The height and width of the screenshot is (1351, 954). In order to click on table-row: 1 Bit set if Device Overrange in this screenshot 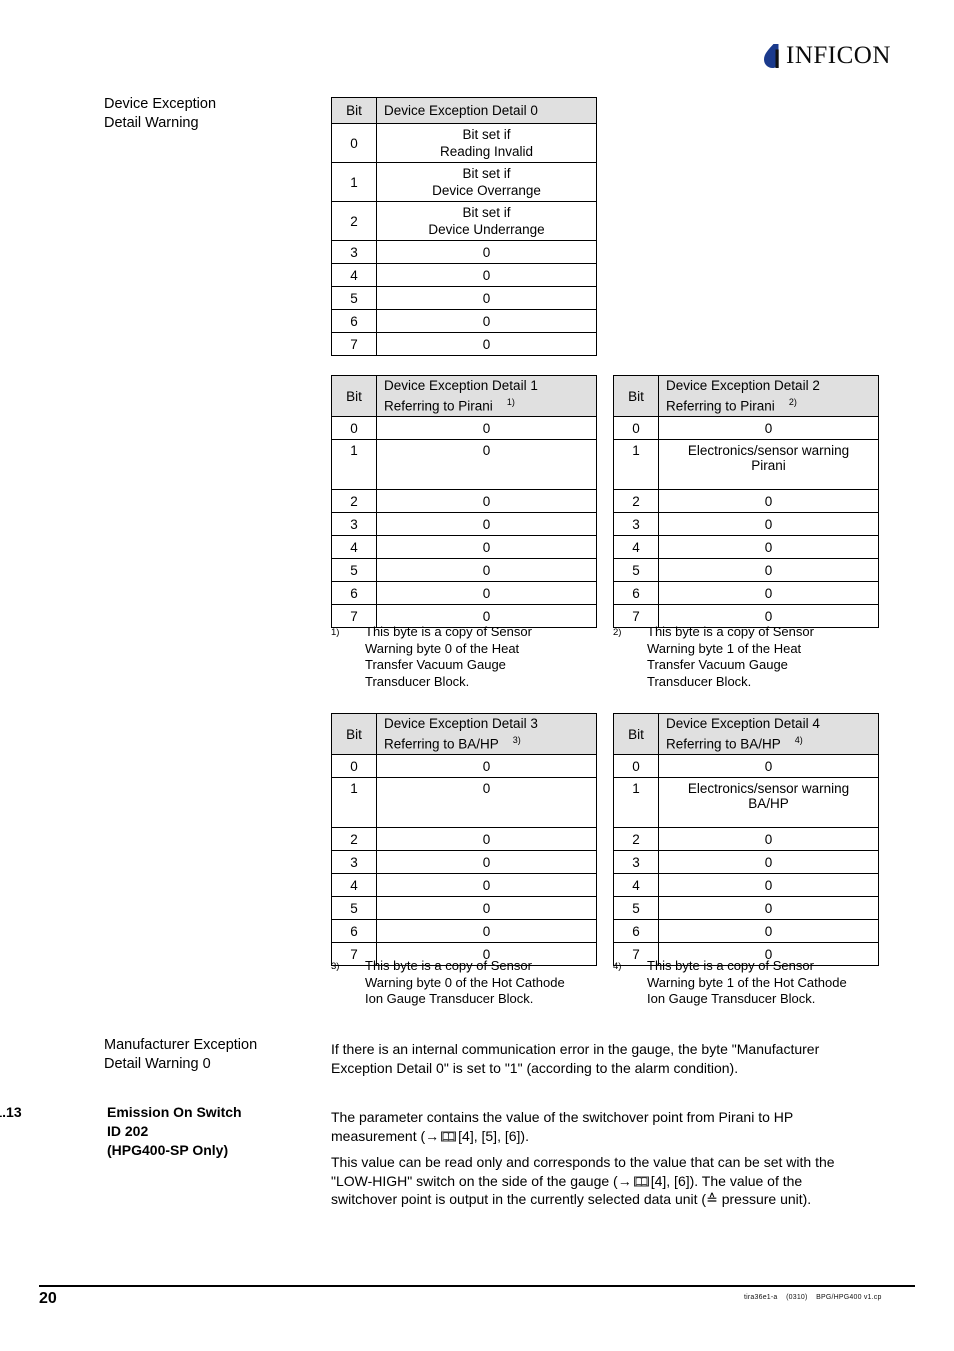, I will do `click(464, 182)`.